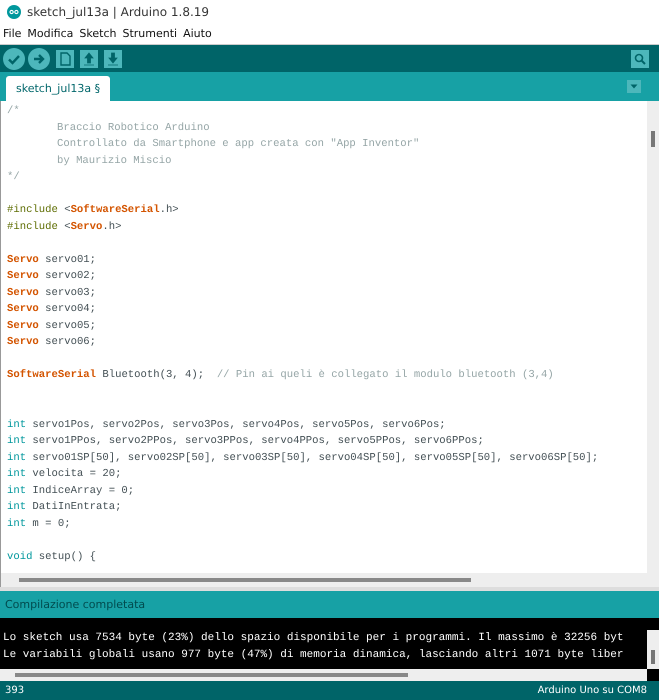  What do you see at coordinates (330, 580) in the screenshot?
I see `horizontal-scrollbar` at bounding box center [330, 580].